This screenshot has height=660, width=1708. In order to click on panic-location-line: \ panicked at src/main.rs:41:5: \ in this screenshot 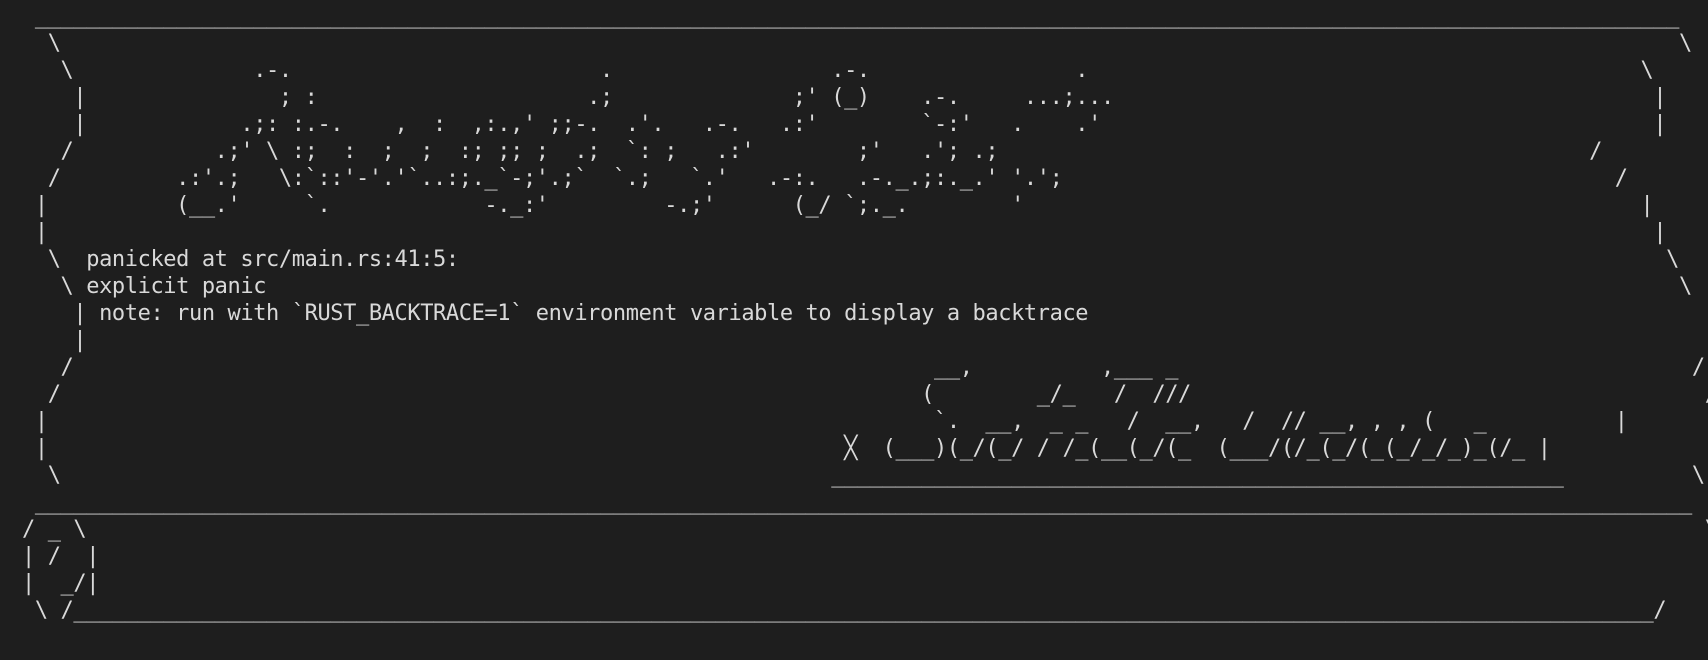, I will do `click(851, 259)`.